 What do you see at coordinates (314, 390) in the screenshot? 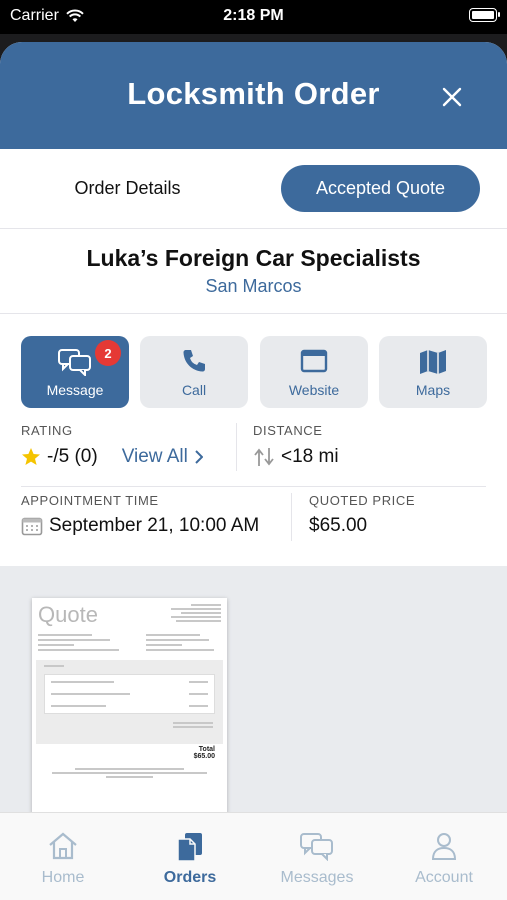
I see `website-label: Website` at bounding box center [314, 390].